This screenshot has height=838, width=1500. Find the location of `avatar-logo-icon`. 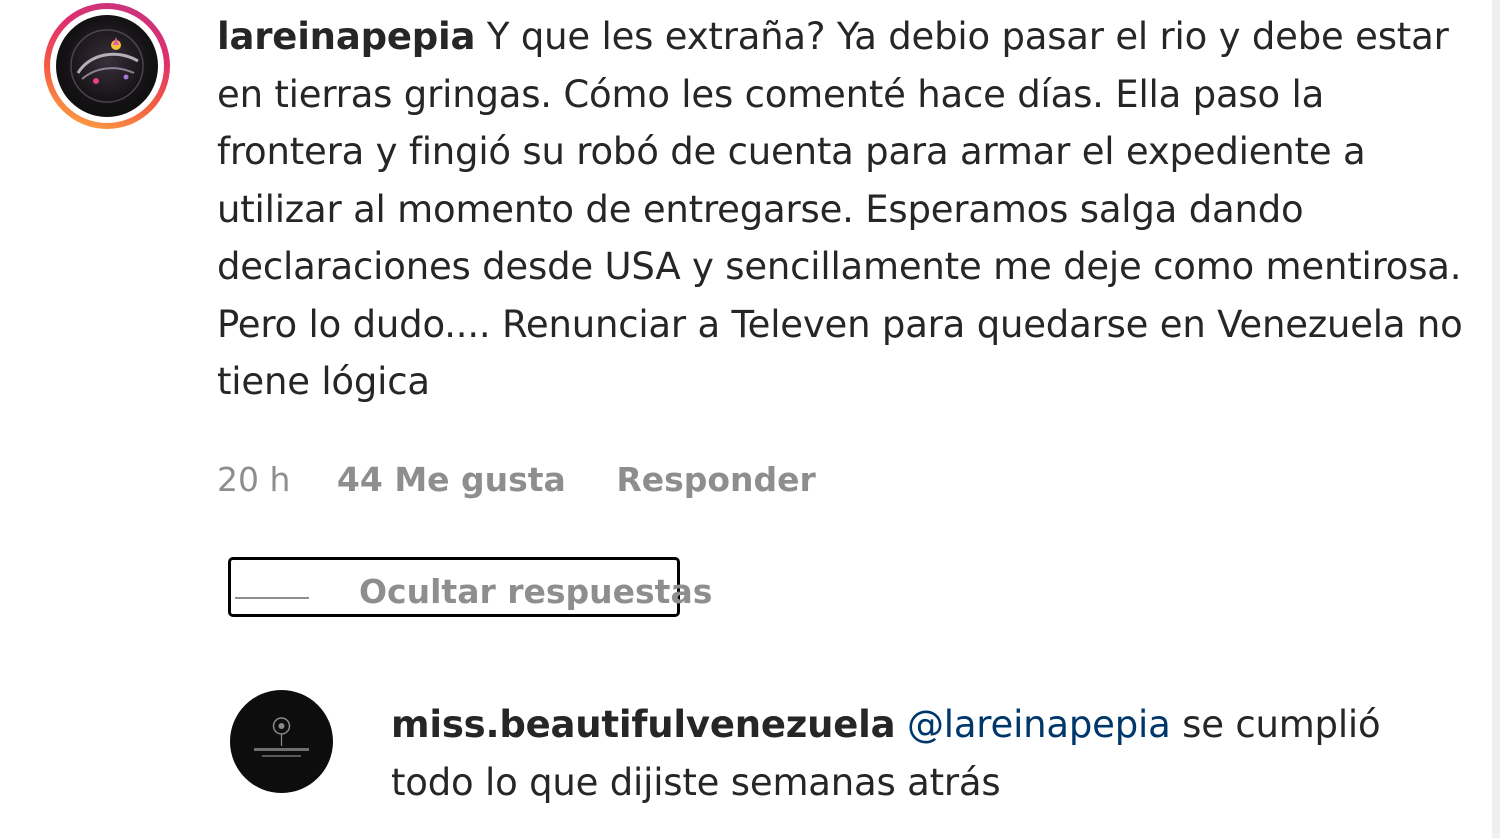

avatar-logo-icon is located at coordinates (107, 66).